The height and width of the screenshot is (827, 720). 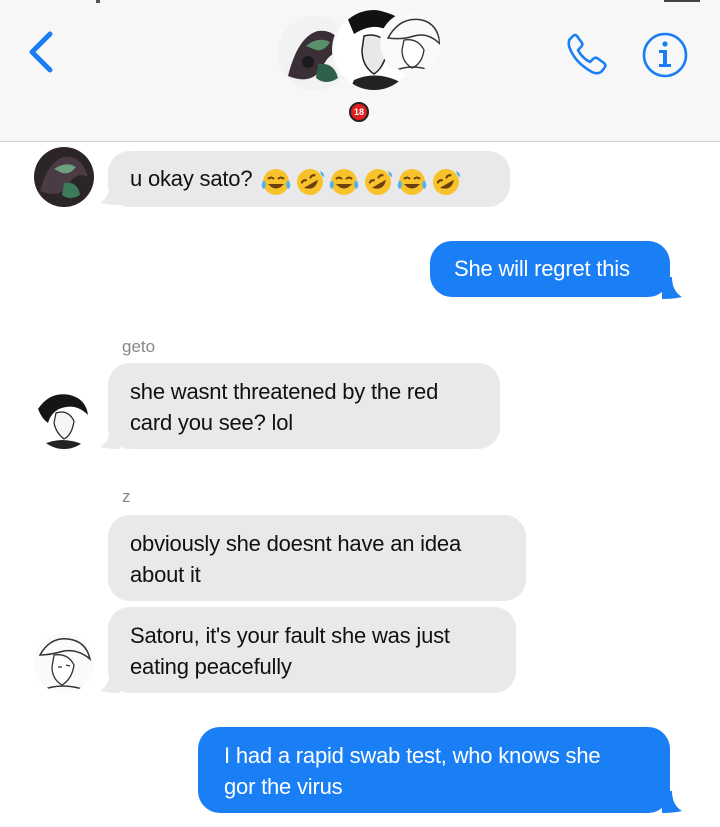 What do you see at coordinates (542, 268) in the screenshot?
I see `message-text: She will regret this` at bounding box center [542, 268].